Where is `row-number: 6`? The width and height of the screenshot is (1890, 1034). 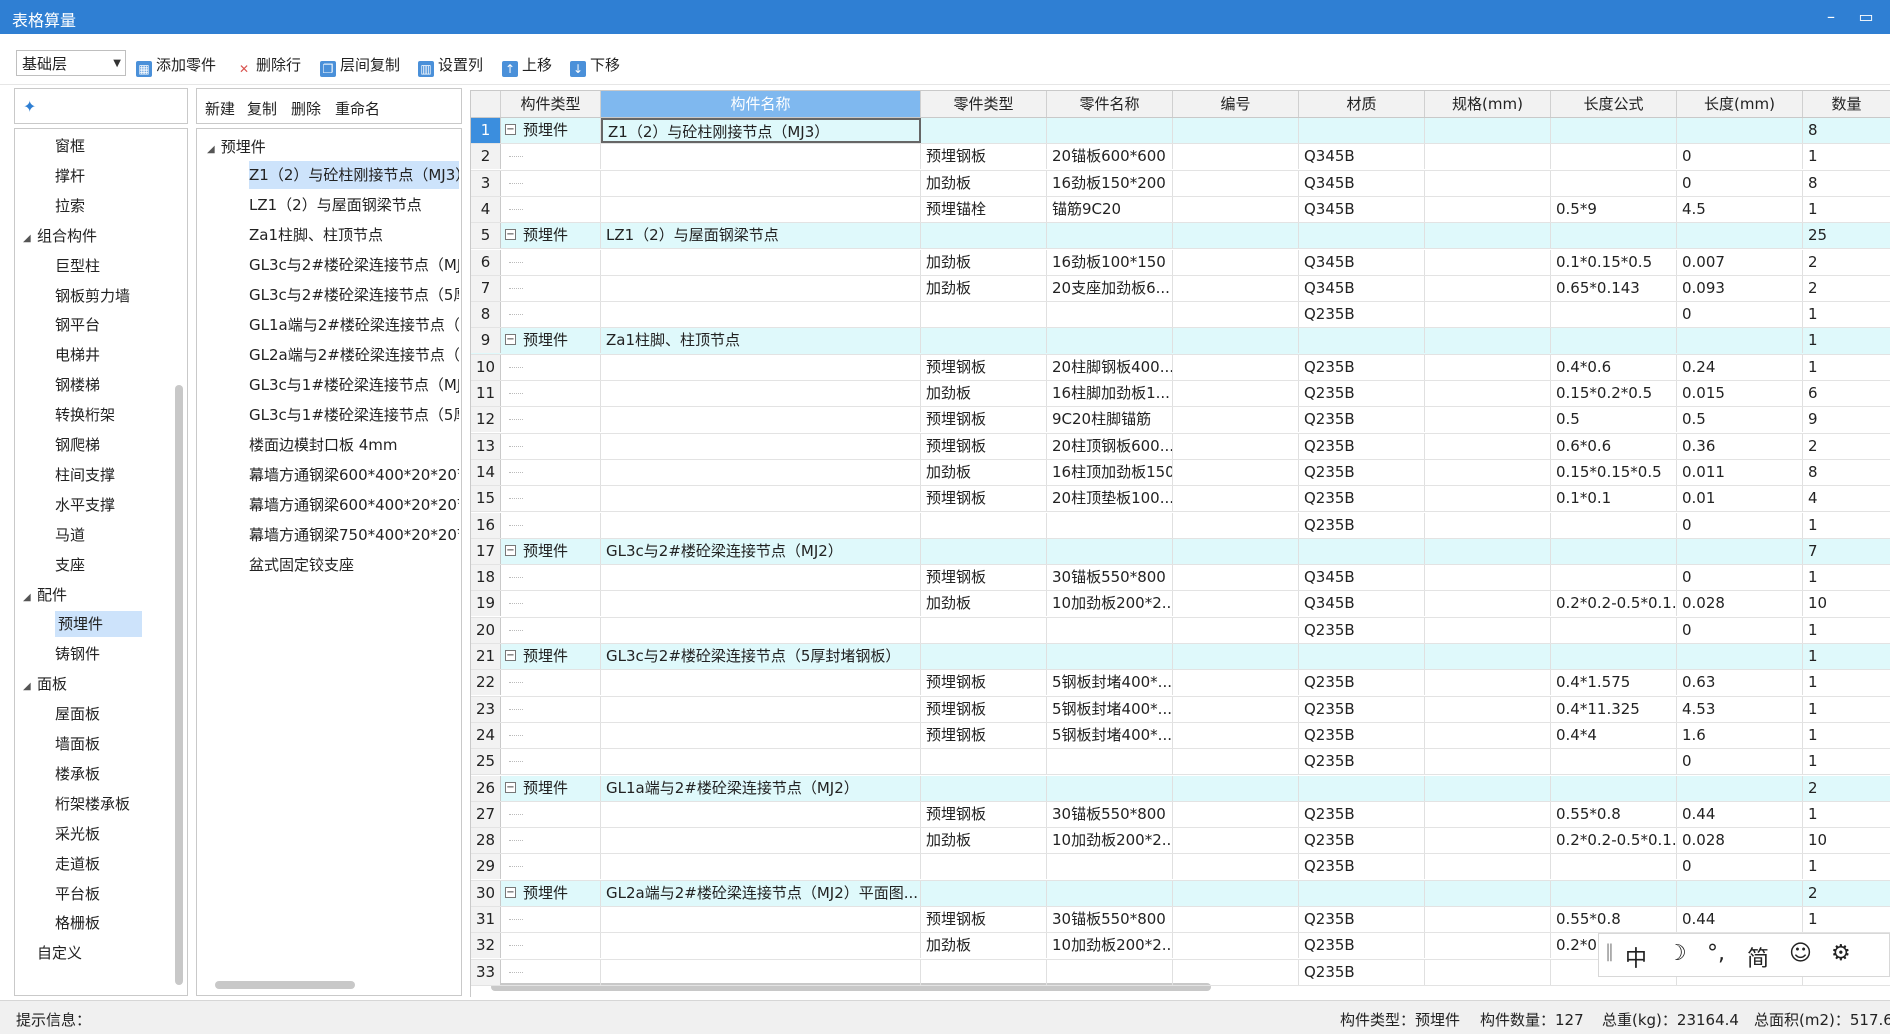
row-number: 6 is located at coordinates (486, 262).